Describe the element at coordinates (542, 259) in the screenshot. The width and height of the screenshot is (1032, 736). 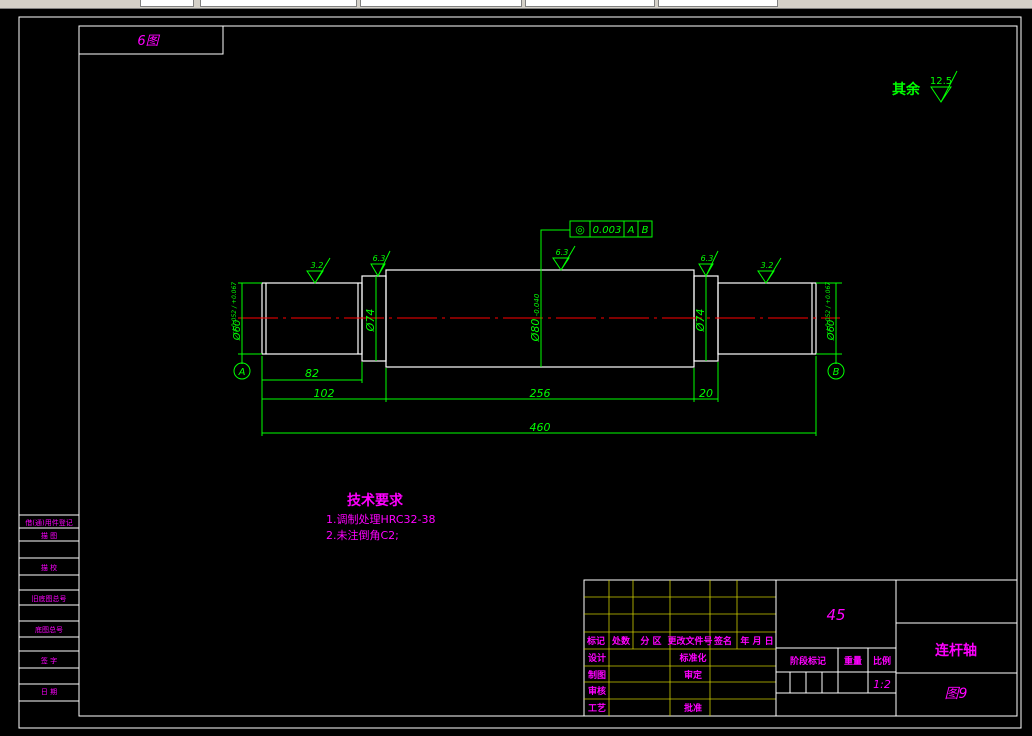
I see `roughness-values: 3.2 6.3 6.3 6.3 3.2` at that location.